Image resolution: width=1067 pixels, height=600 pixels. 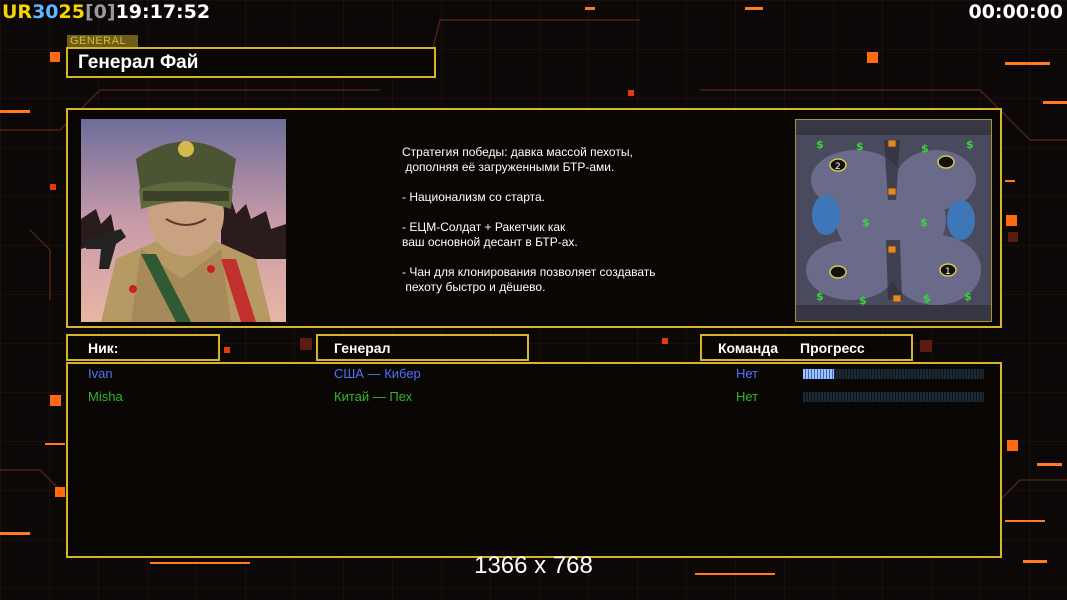 What do you see at coordinates (838, 167) in the screenshot?
I see `start-position-2: 2` at bounding box center [838, 167].